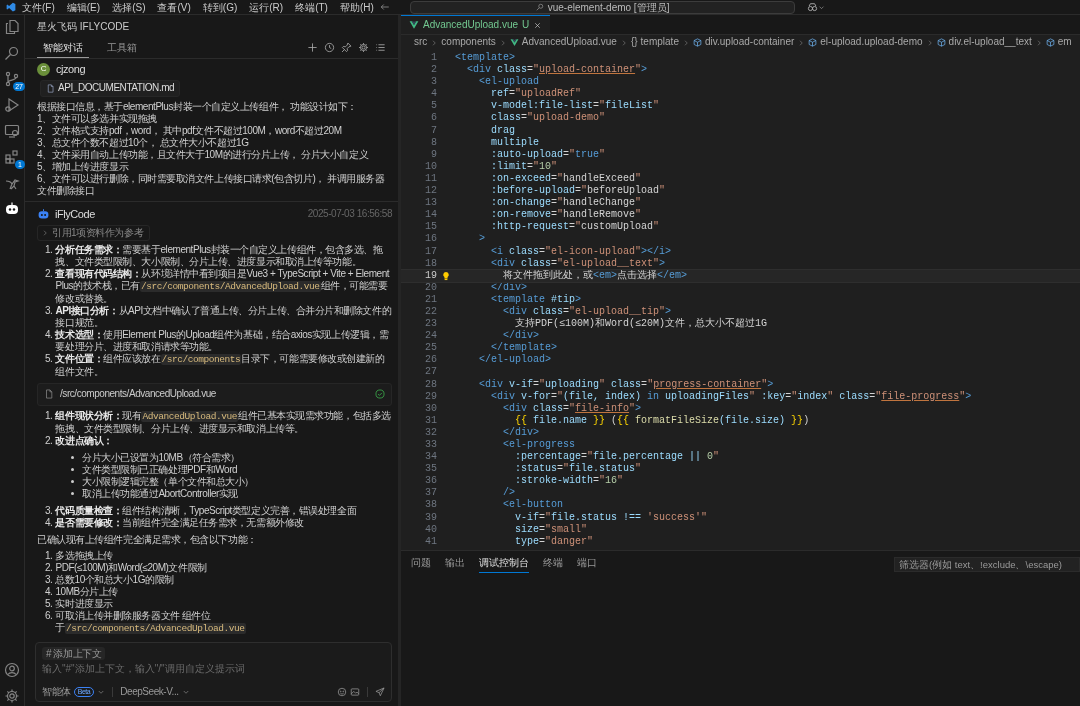 The image size is (1080, 706). Describe the element at coordinates (266, 7) in the screenshot. I see `menu-item: 运行(R)` at that location.